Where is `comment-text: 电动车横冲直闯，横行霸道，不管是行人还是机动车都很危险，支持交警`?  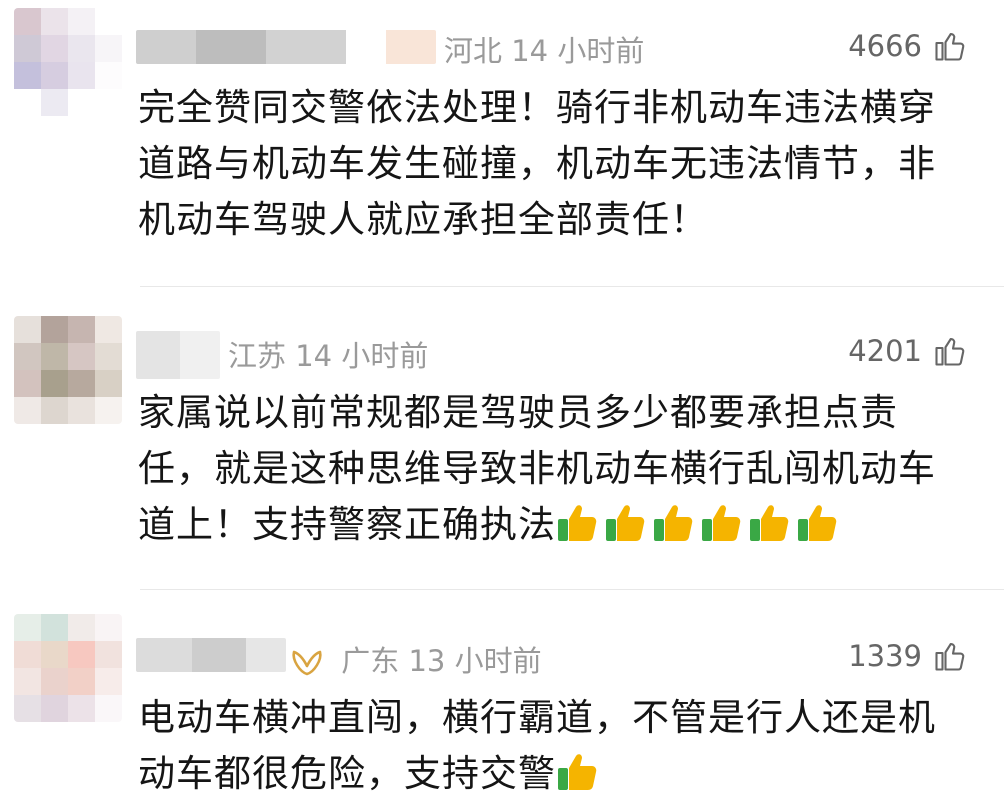 comment-text: 电动车横冲直闯，横行霸道，不管是行人还是机动车都很危险，支持交警 is located at coordinates (537, 745).